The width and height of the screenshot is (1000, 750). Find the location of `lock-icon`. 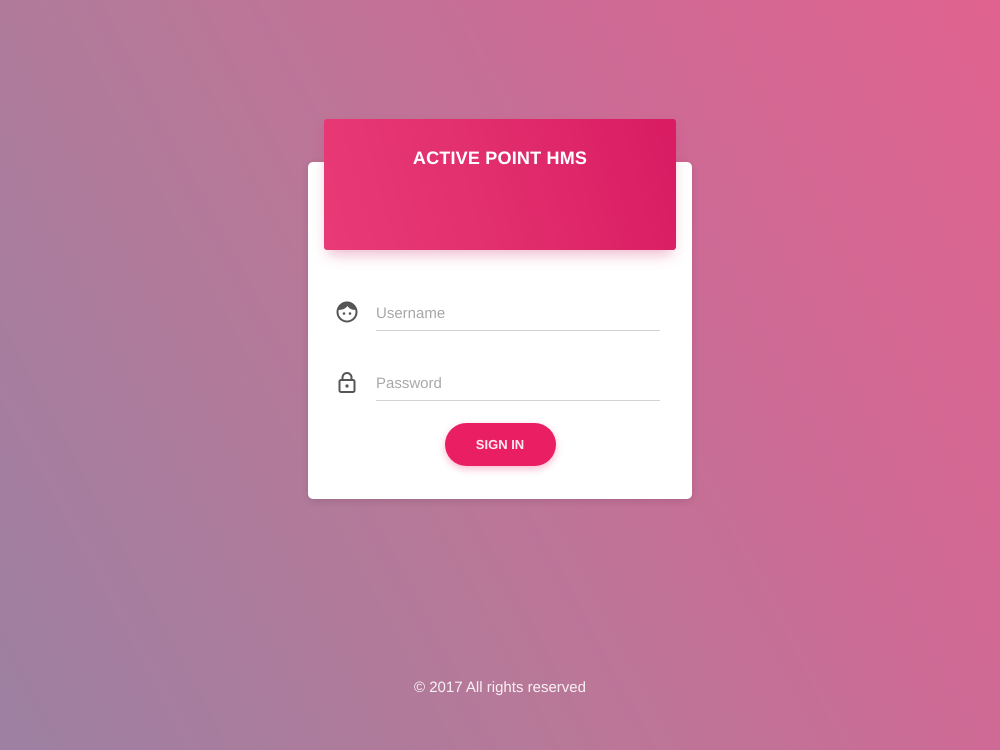

lock-icon is located at coordinates (347, 381).